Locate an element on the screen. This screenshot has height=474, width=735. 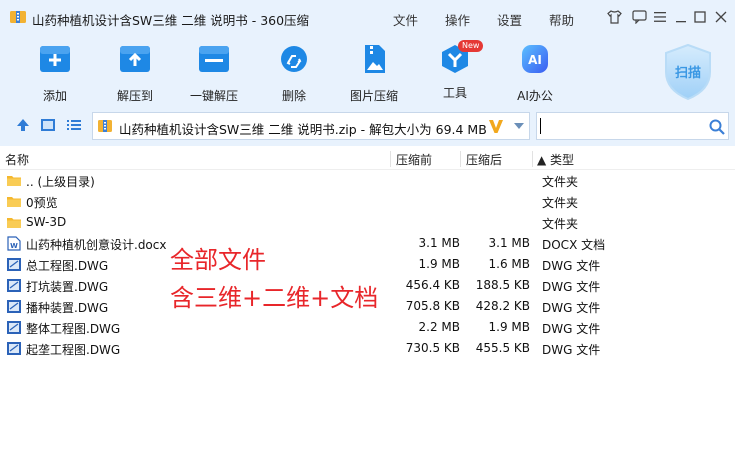
minimize-icon is located at coordinates (681, 22).